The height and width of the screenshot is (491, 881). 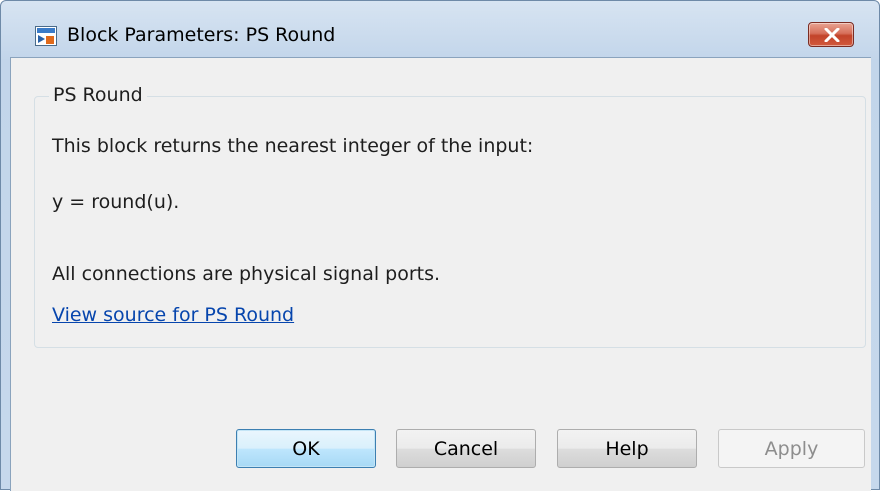 What do you see at coordinates (306, 448) in the screenshot?
I see `ok-button: OK` at bounding box center [306, 448].